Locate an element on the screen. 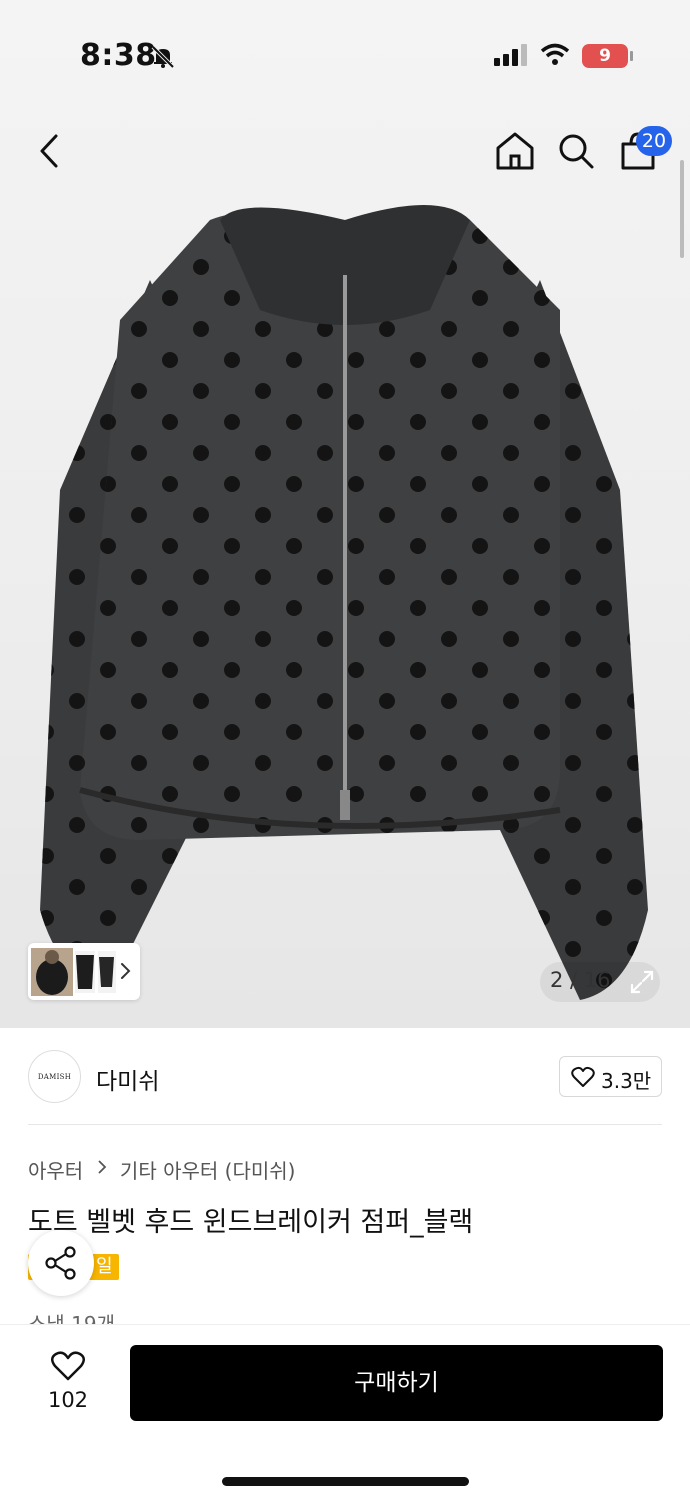 This screenshot has width=690, height=1500. breadcrumb: 아우터 기타 아우터 (다미쉬) is located at coordinates (161, 1169).